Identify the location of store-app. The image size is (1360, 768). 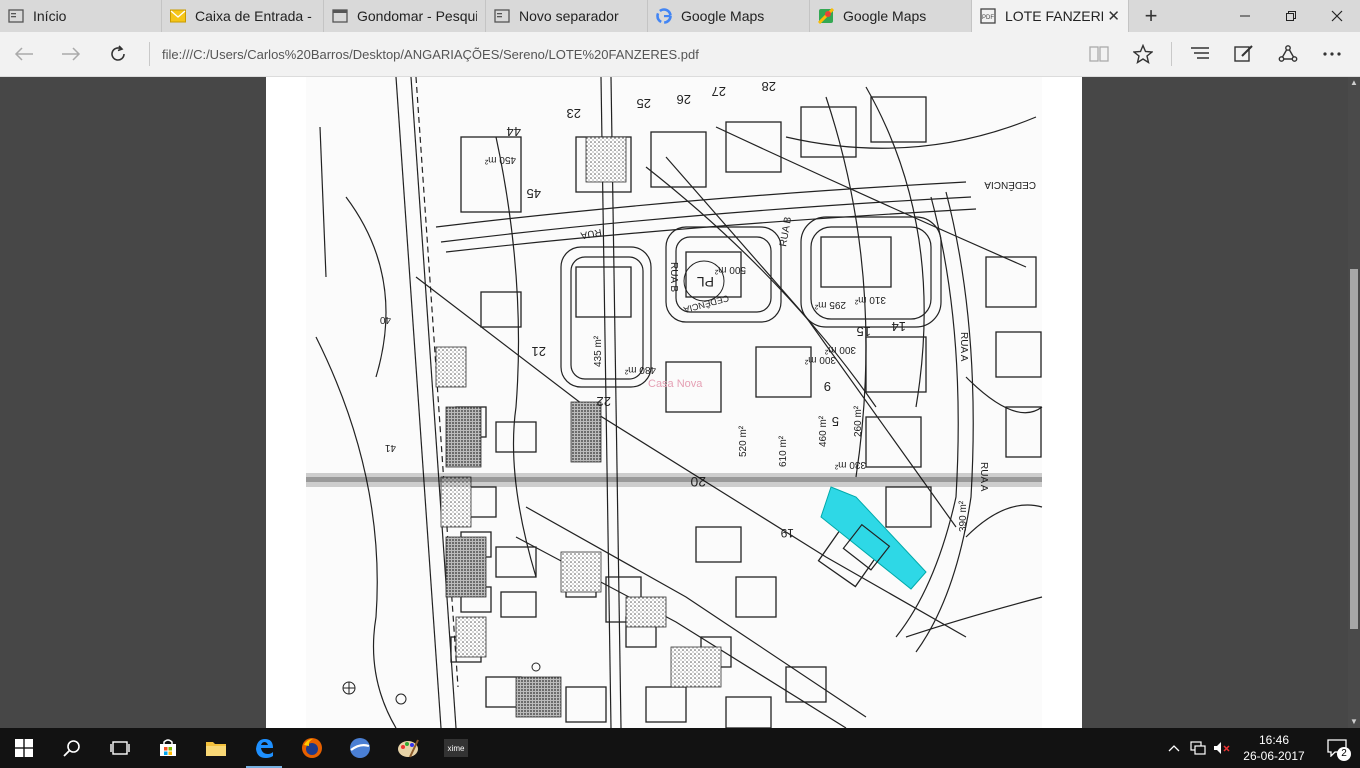
(168, 748).